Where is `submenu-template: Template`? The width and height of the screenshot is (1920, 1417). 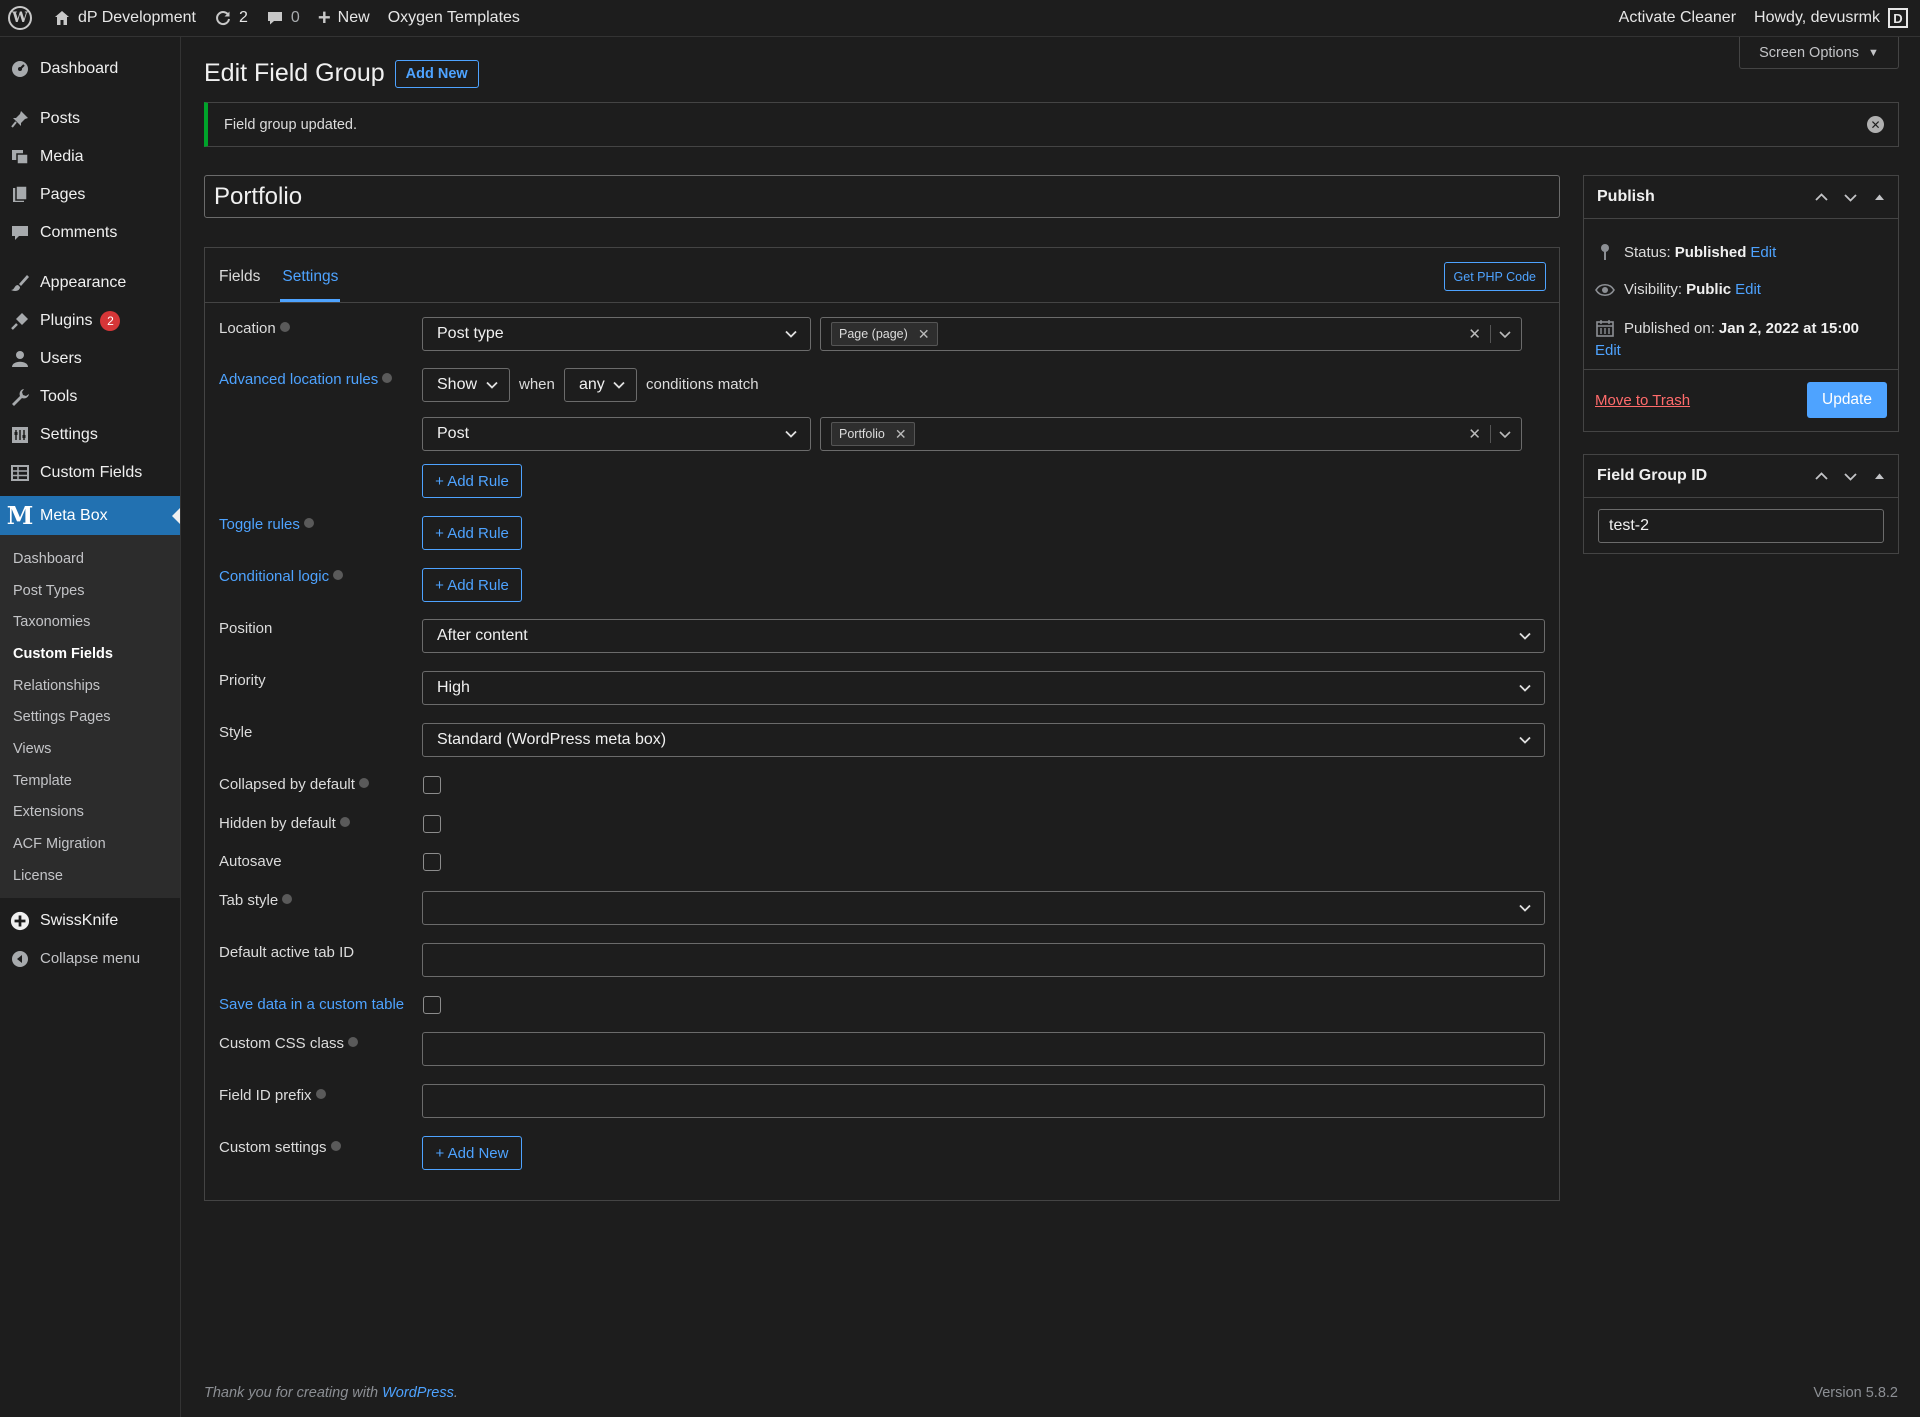 submenu-template: Template is located at coordinates (90, 781).